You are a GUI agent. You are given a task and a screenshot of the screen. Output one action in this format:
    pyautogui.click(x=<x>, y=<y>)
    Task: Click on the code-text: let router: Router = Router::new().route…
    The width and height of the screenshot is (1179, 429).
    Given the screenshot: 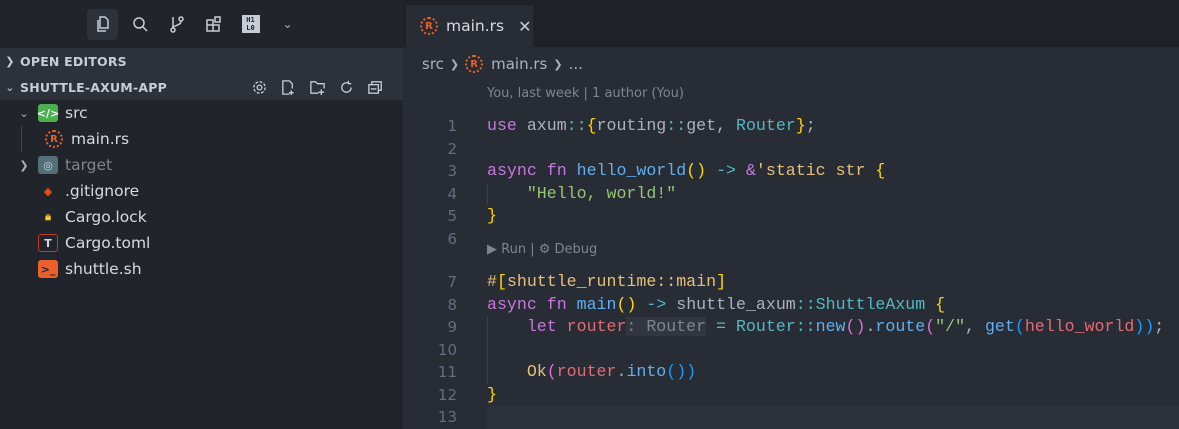 What is the action you would take?
    pyautogui.click(x=825, y=327)
    